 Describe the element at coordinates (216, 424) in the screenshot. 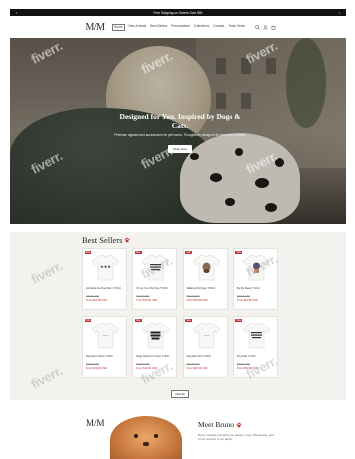

I see `meet-title: Meet Bruno` at that location.